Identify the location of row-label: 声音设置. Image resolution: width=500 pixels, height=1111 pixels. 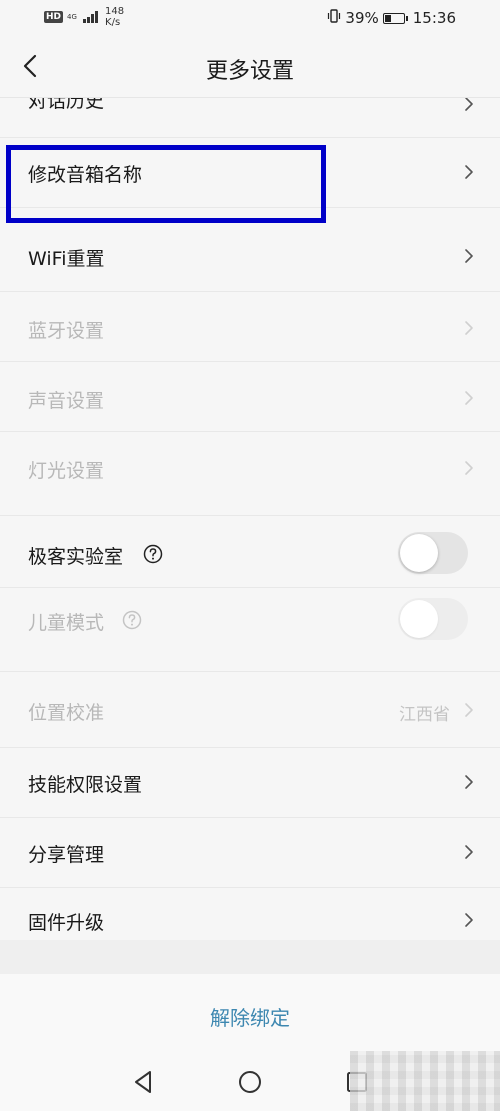
(66, 401).